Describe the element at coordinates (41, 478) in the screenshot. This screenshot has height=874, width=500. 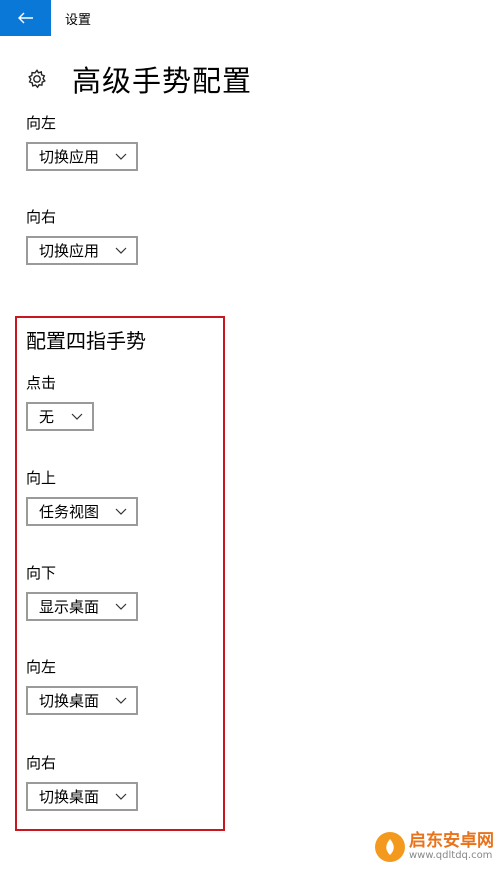
I see `swipe-up-label: 向上` at that location.